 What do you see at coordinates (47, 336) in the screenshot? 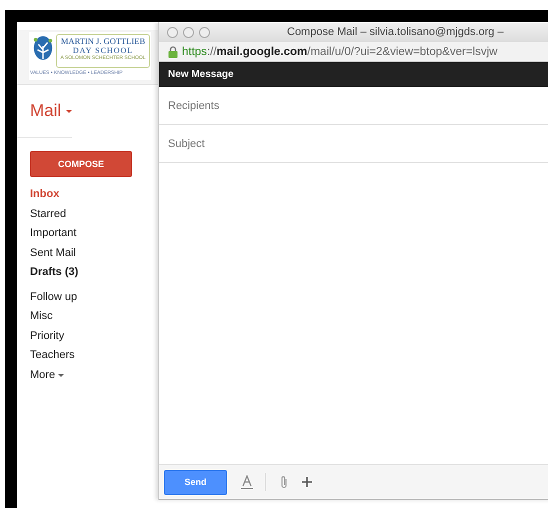
I see `sidebar-item: Priority` at bounding box center [47, 336].